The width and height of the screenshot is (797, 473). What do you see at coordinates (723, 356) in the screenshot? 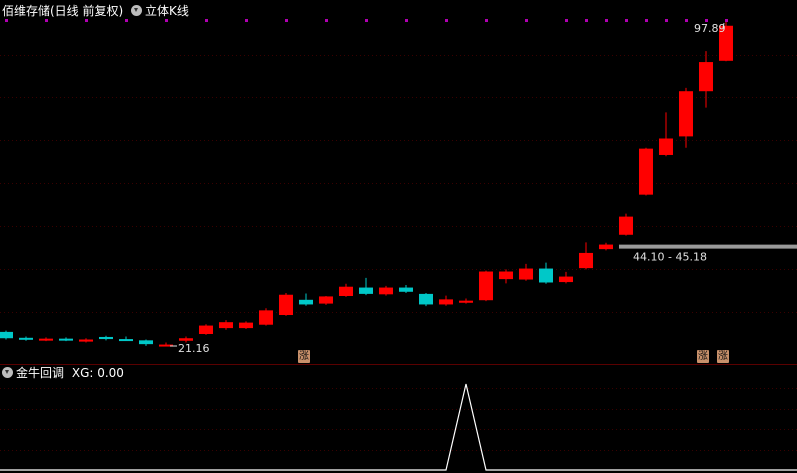
I see `zhang-tag-right-2: 涨` at bounding box center [723, 356].